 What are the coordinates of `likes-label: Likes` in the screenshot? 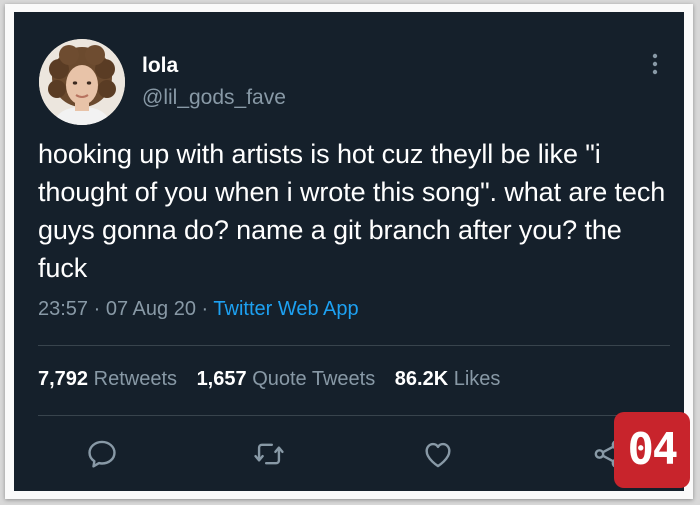 It's located at (477, 379).